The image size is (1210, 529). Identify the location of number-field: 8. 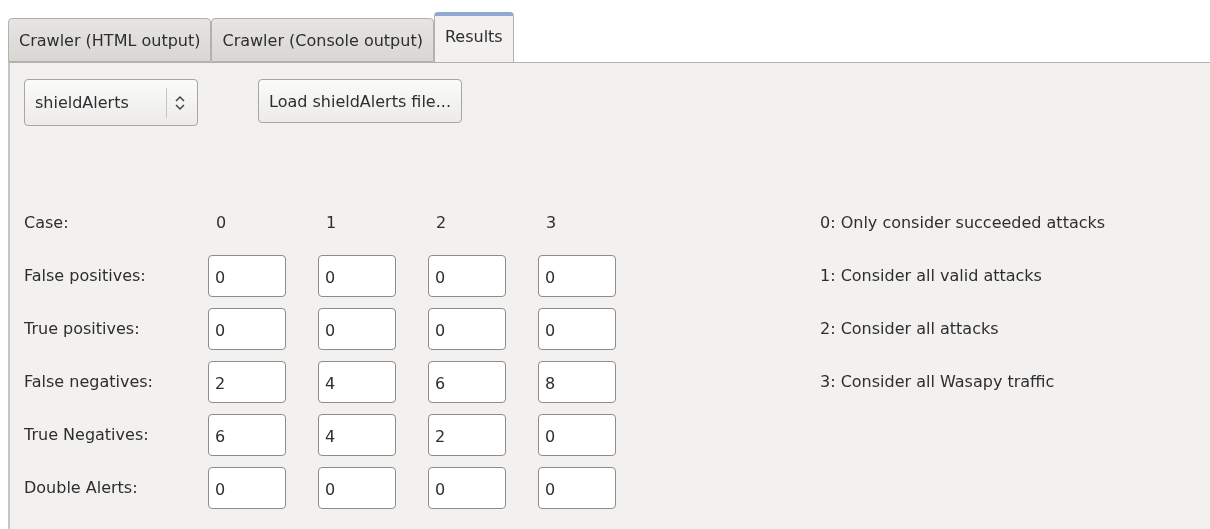
(577, 381).